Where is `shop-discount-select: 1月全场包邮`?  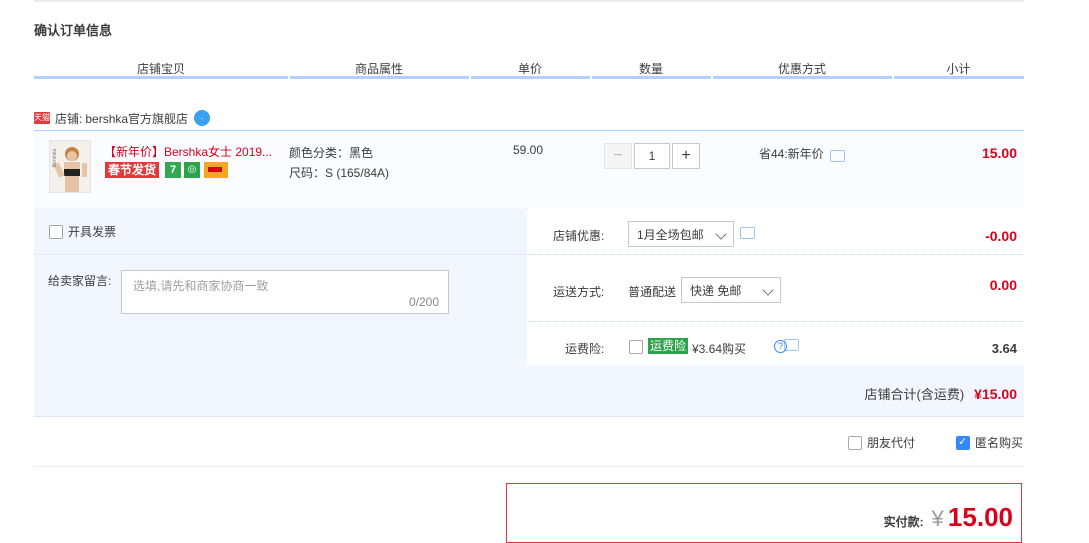 shop-discount-select: 1月全场包邮 is located at coordinates (681, 234).